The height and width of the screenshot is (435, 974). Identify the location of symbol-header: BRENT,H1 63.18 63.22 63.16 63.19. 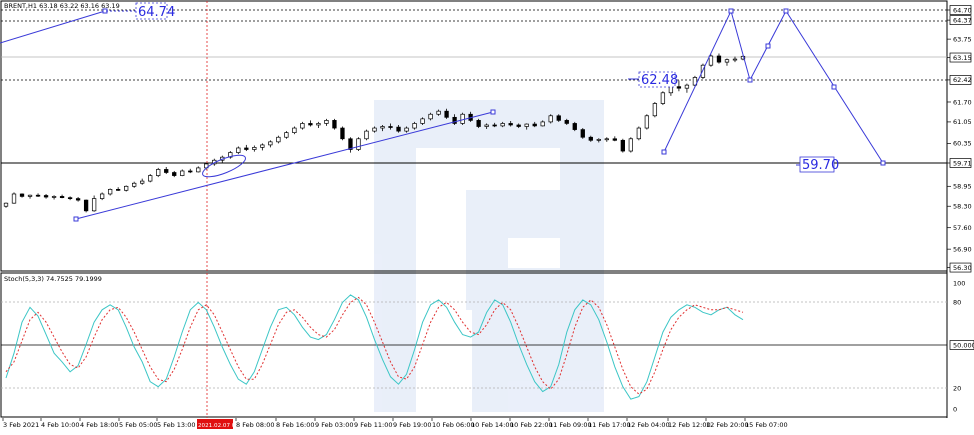
(62, 6).